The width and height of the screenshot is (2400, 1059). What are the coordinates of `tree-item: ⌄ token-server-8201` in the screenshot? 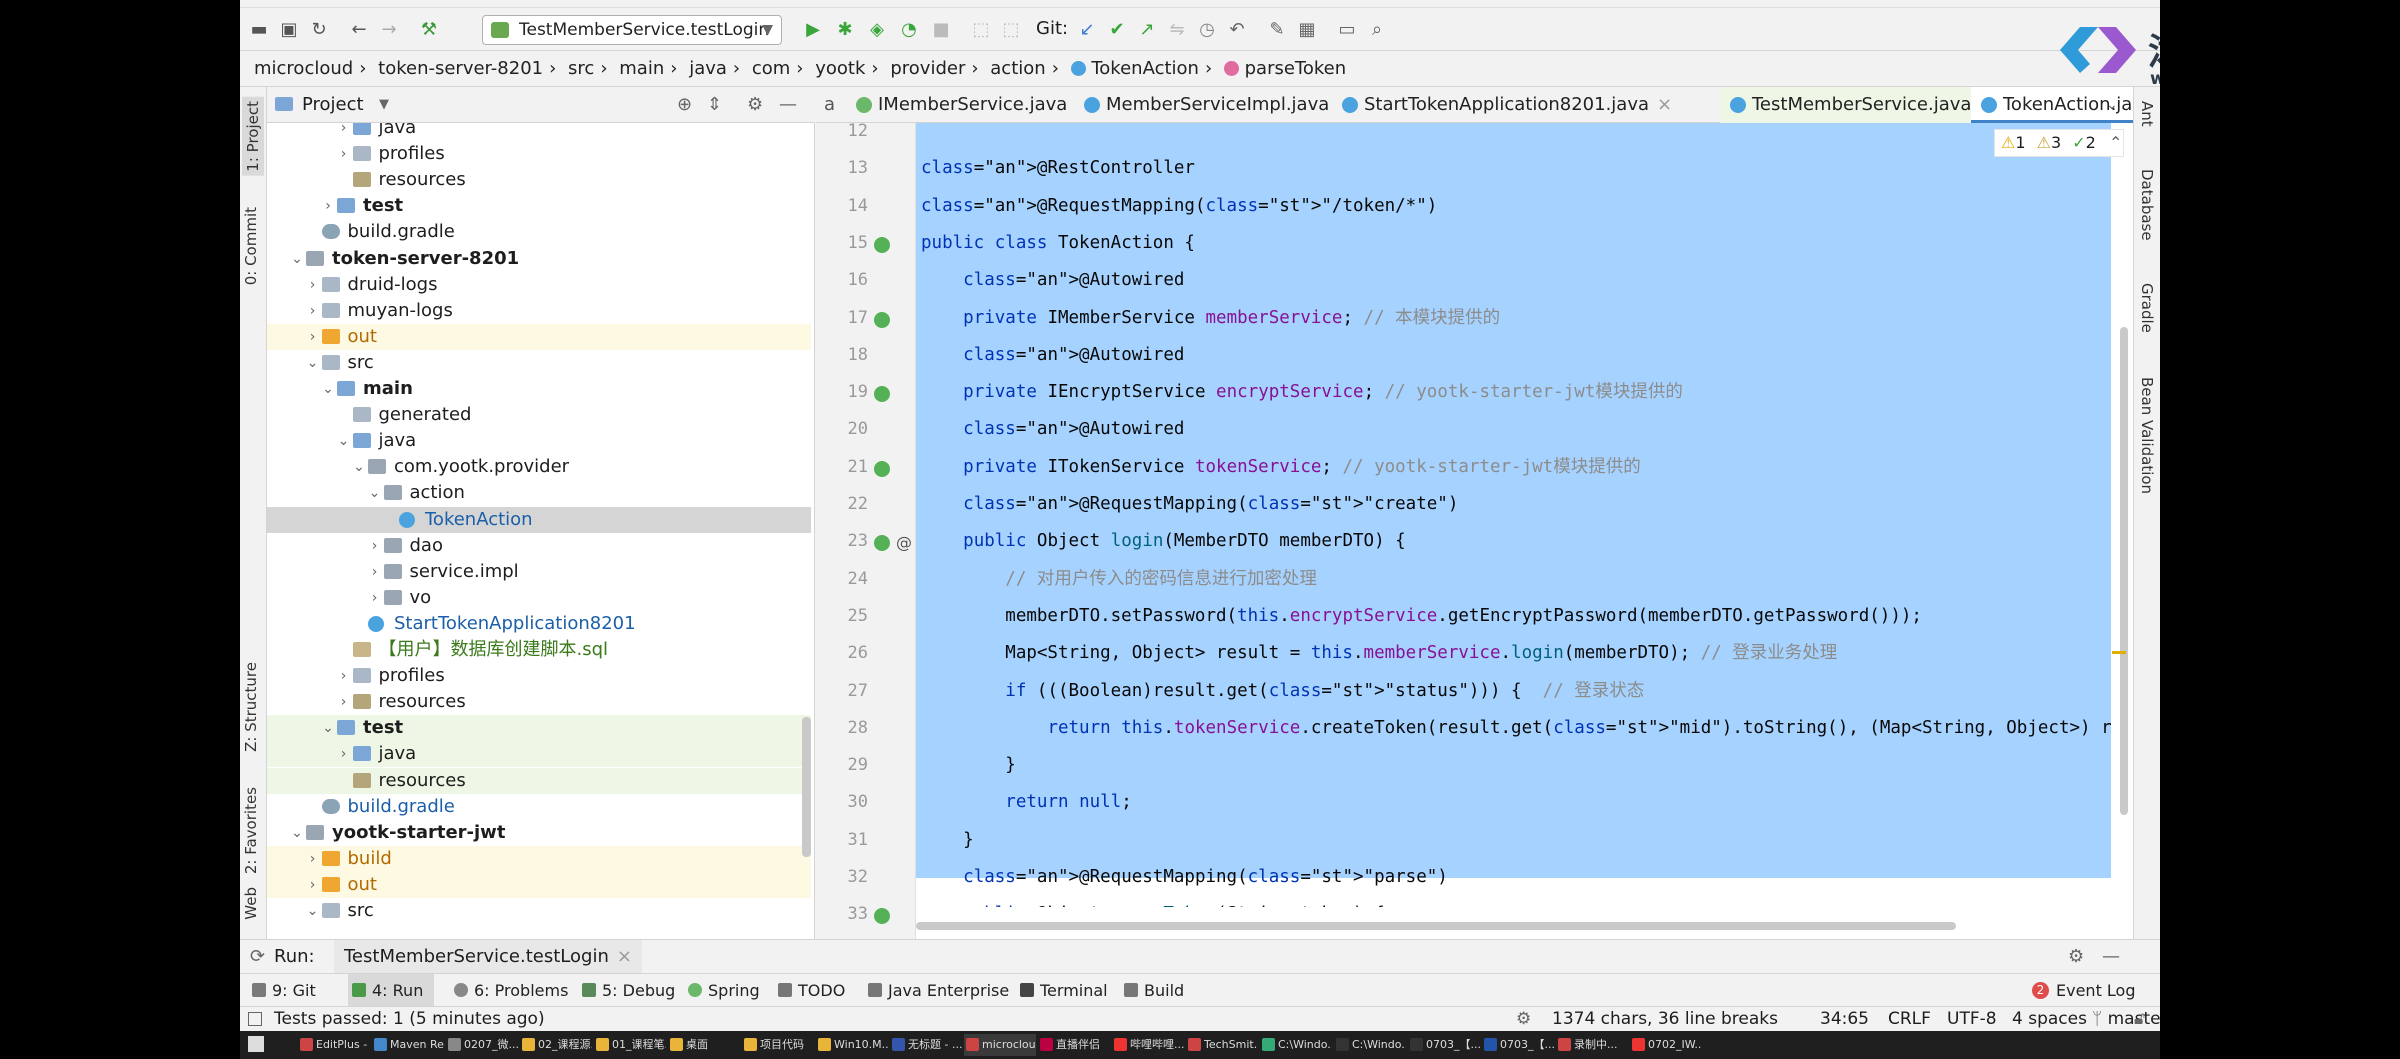 It's located at (539, 259).